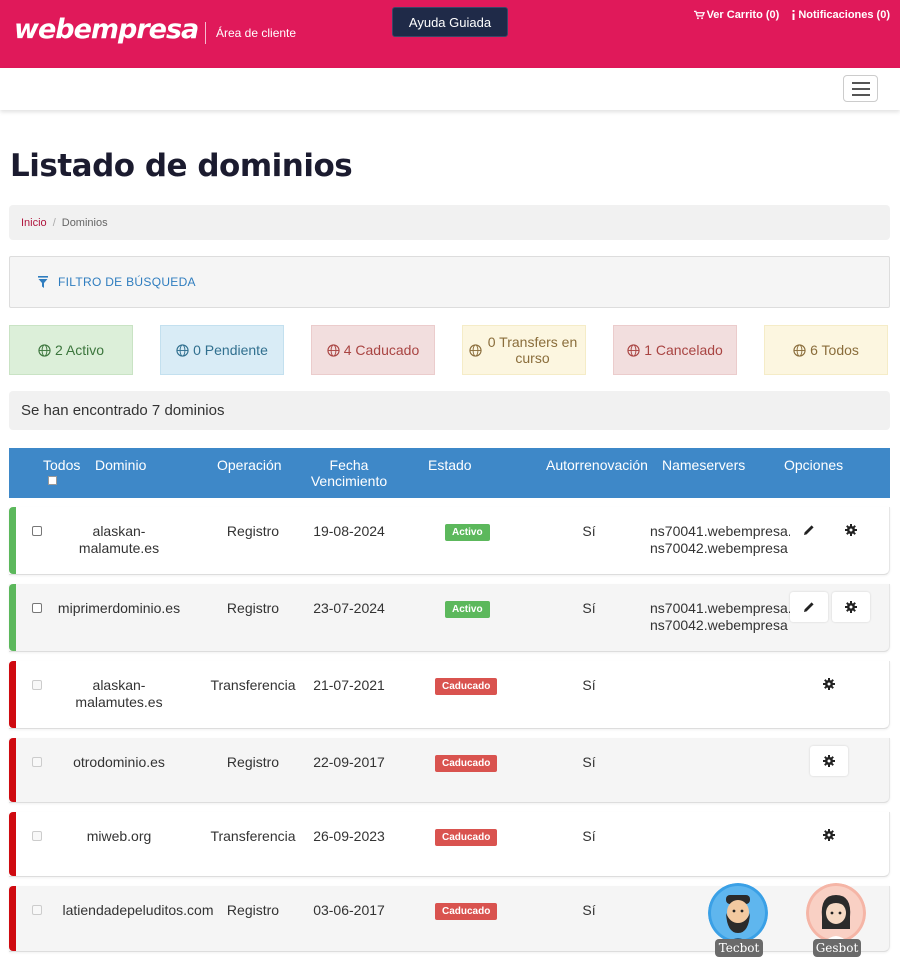 The height and width of the screenshot is (973, 900). I want to click on status-filter-transfers: 0 Transfers en curso, so click(524, 350).